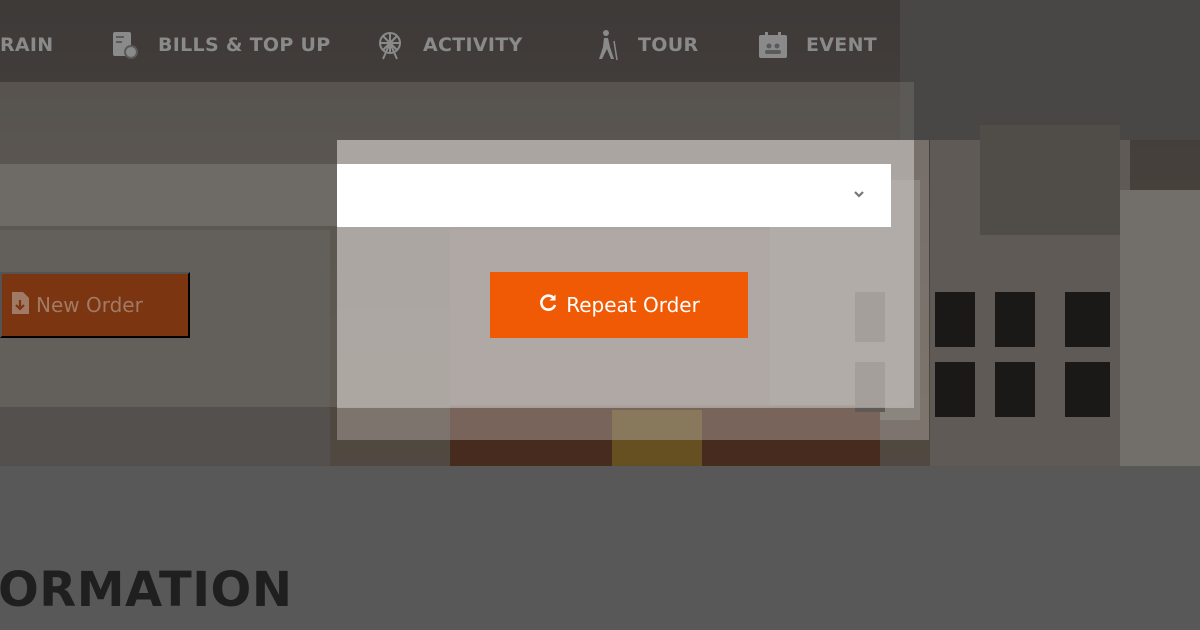  I want to click on bill-icon, so click(125, 45).